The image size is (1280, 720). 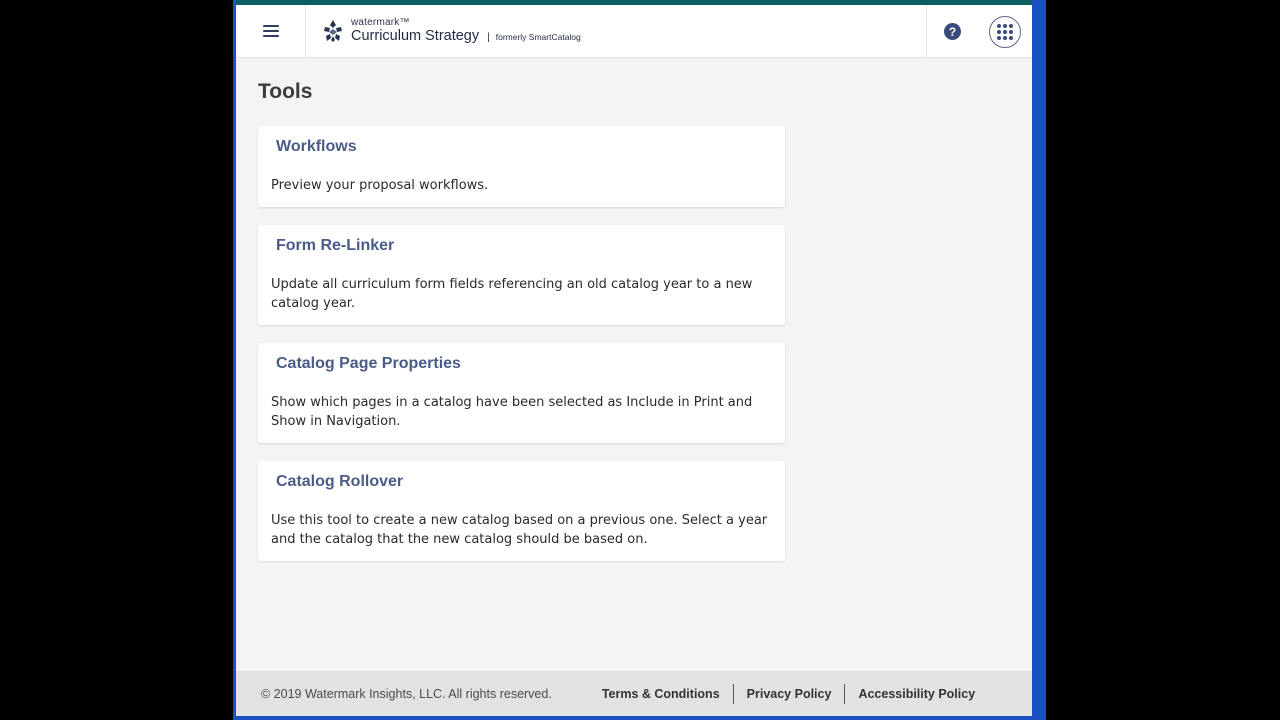 I want to click on privacy-policy-link: Privacy Policy, so click(x=789, y=694).